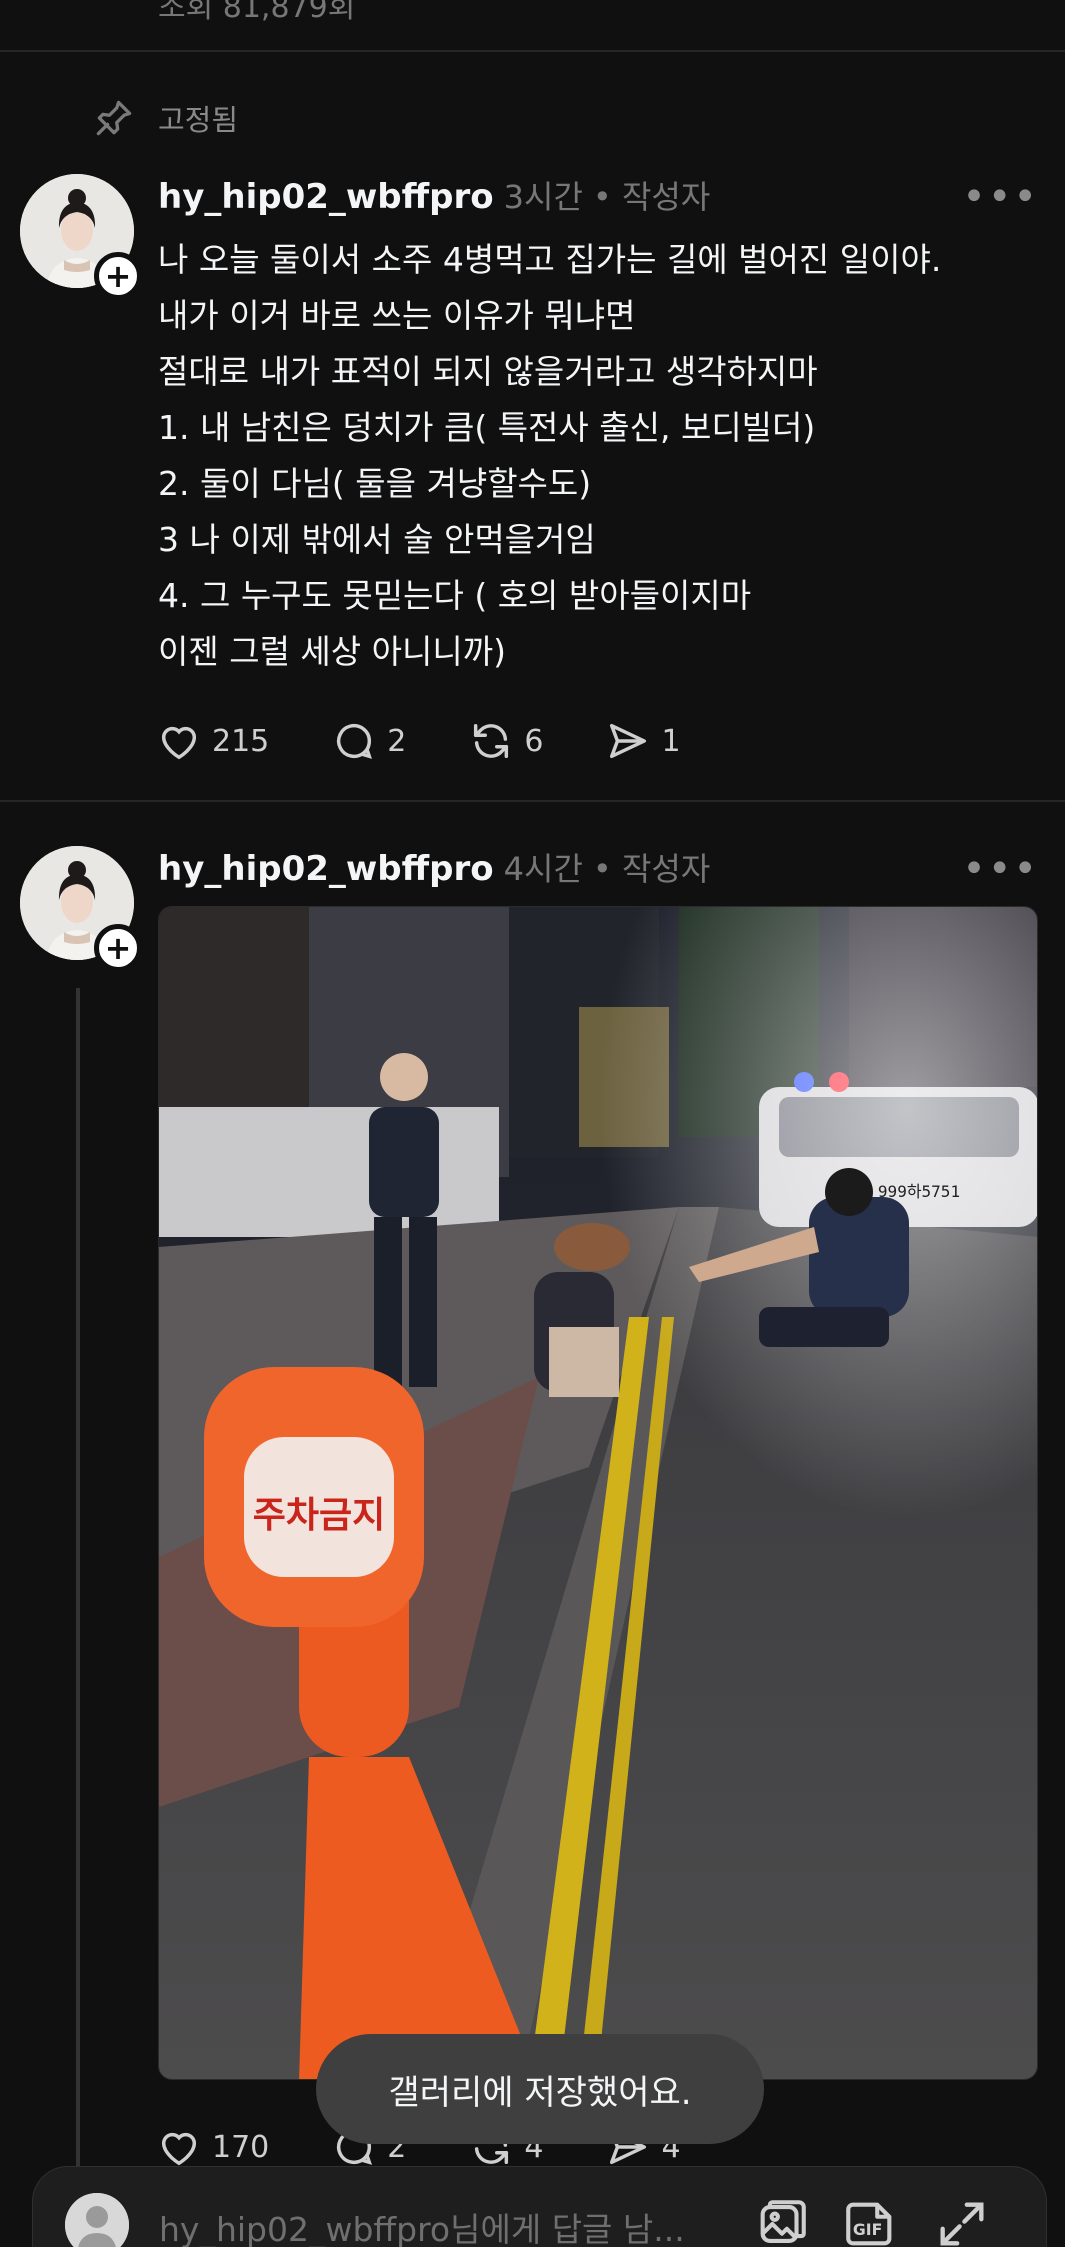 This screenshot has width=1065, height=2247. Describe the element at coordinates (487, 427) in the screenshot. I see `post-text-line: 1. 내 남친은 덩치가 큼( 특전사 출신, 보디빌더)` at that location.